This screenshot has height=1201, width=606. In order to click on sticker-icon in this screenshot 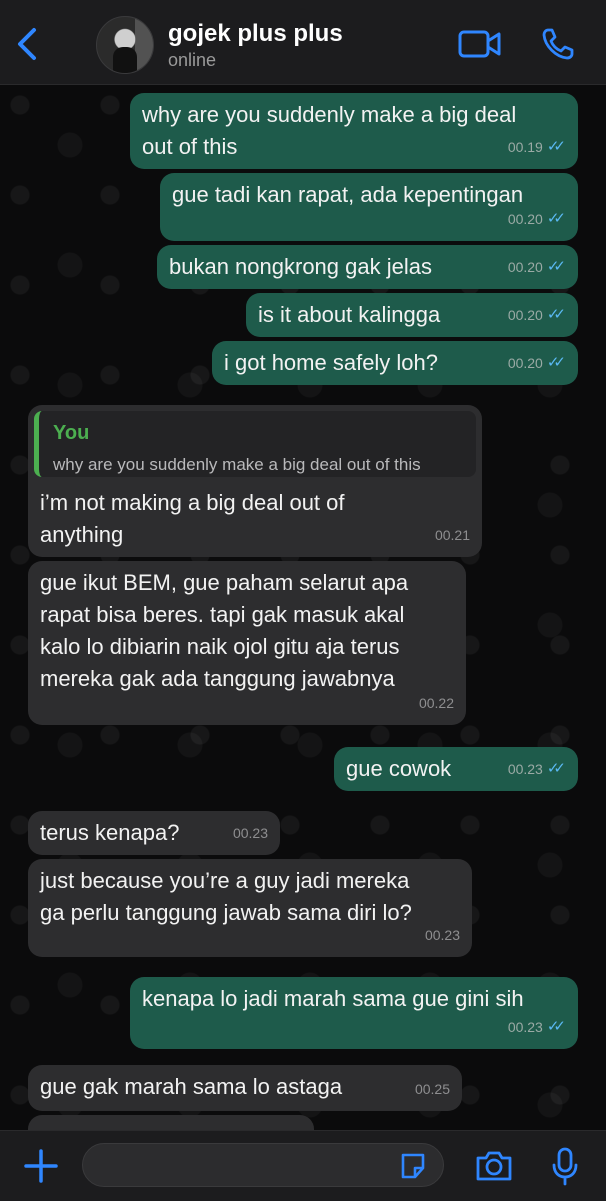, I will do `click(413, 1166)`.